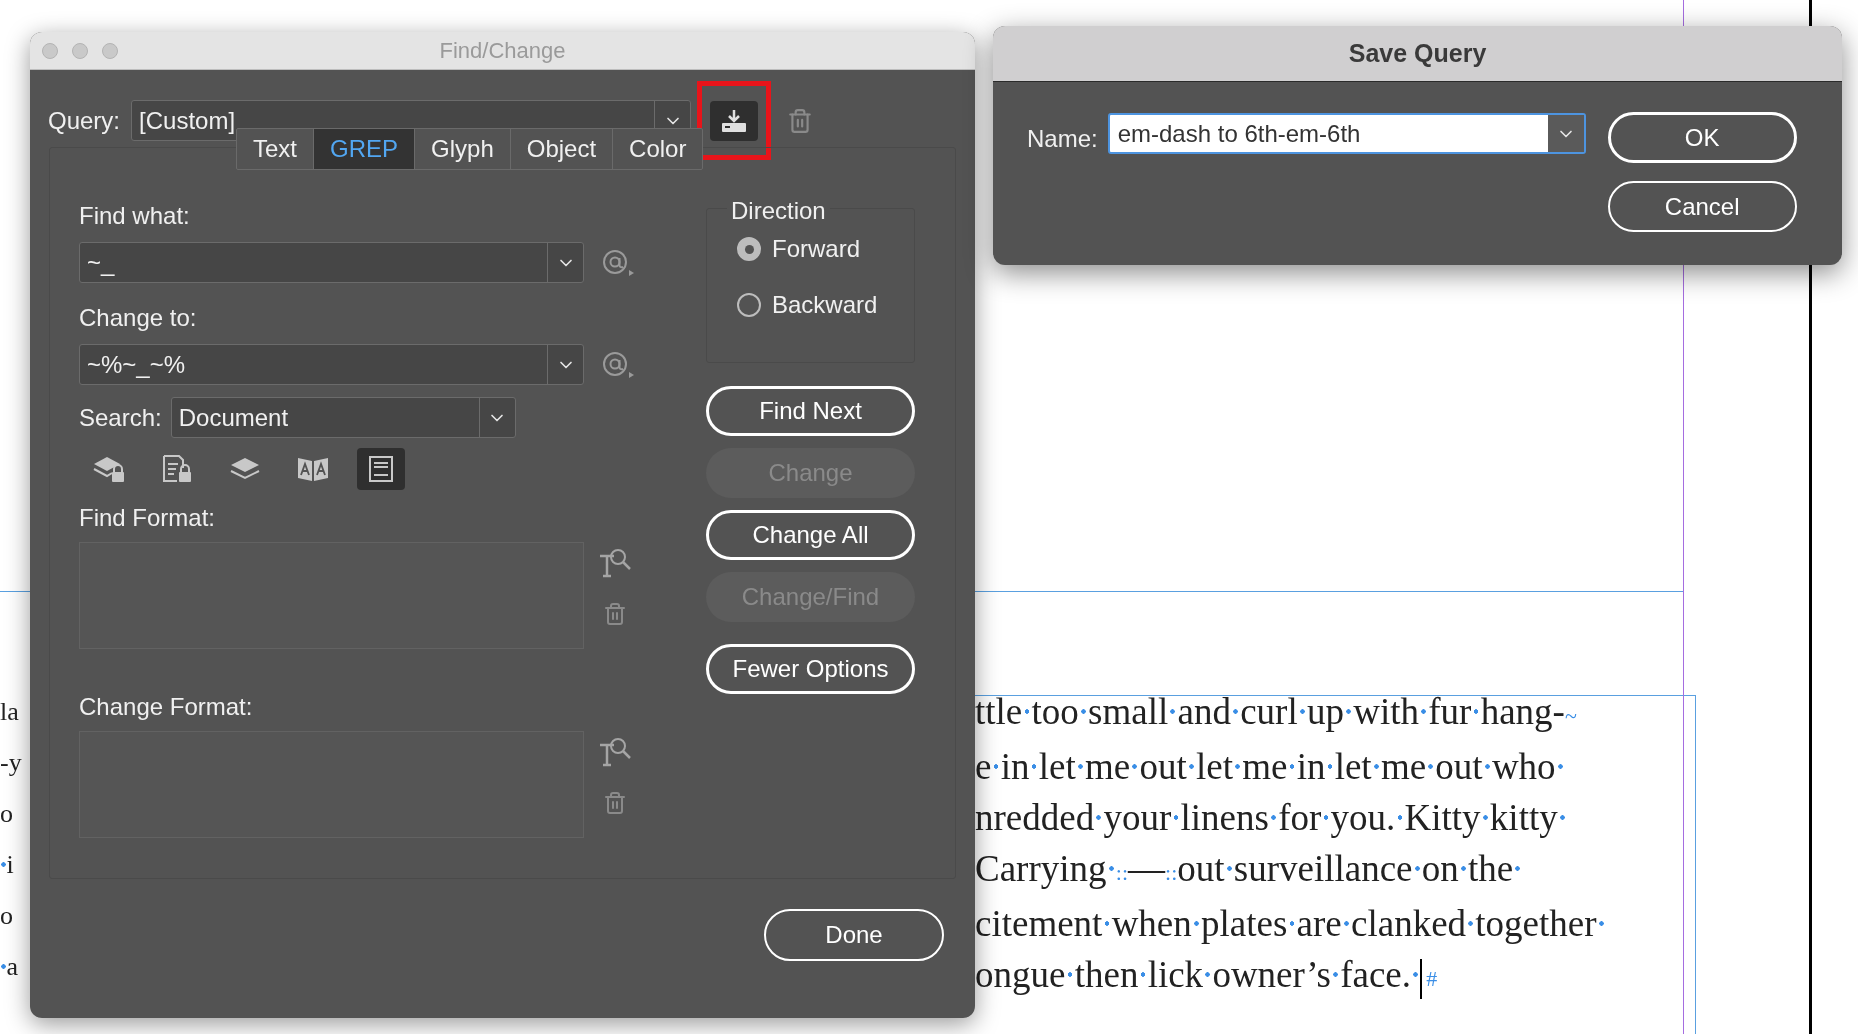 Image resolution: width=1858 pixels, height=1034 pixels. Describe the element at coordinates (810, 669) in the screenshot. I see `action-button: Fewer Options` at that location.